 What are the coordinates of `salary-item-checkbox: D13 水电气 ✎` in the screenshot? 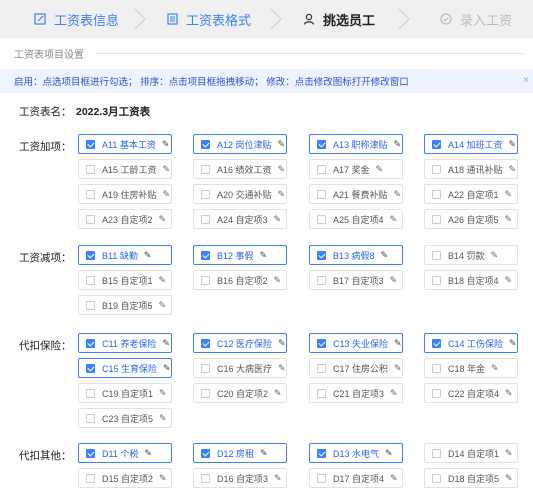 It's located at (356, 453).